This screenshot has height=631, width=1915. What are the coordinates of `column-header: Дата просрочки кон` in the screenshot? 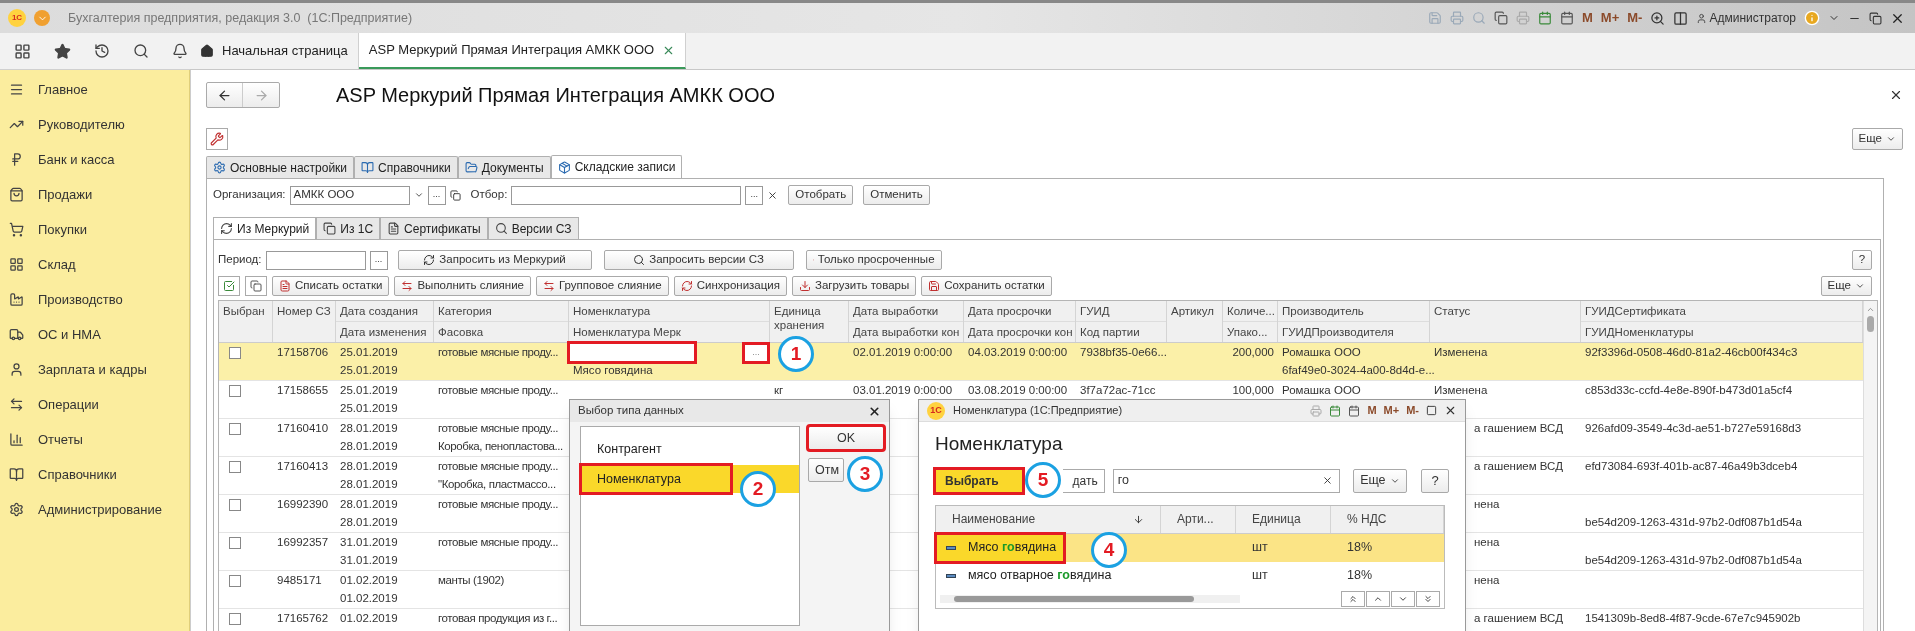 It's located at (1020, 332).